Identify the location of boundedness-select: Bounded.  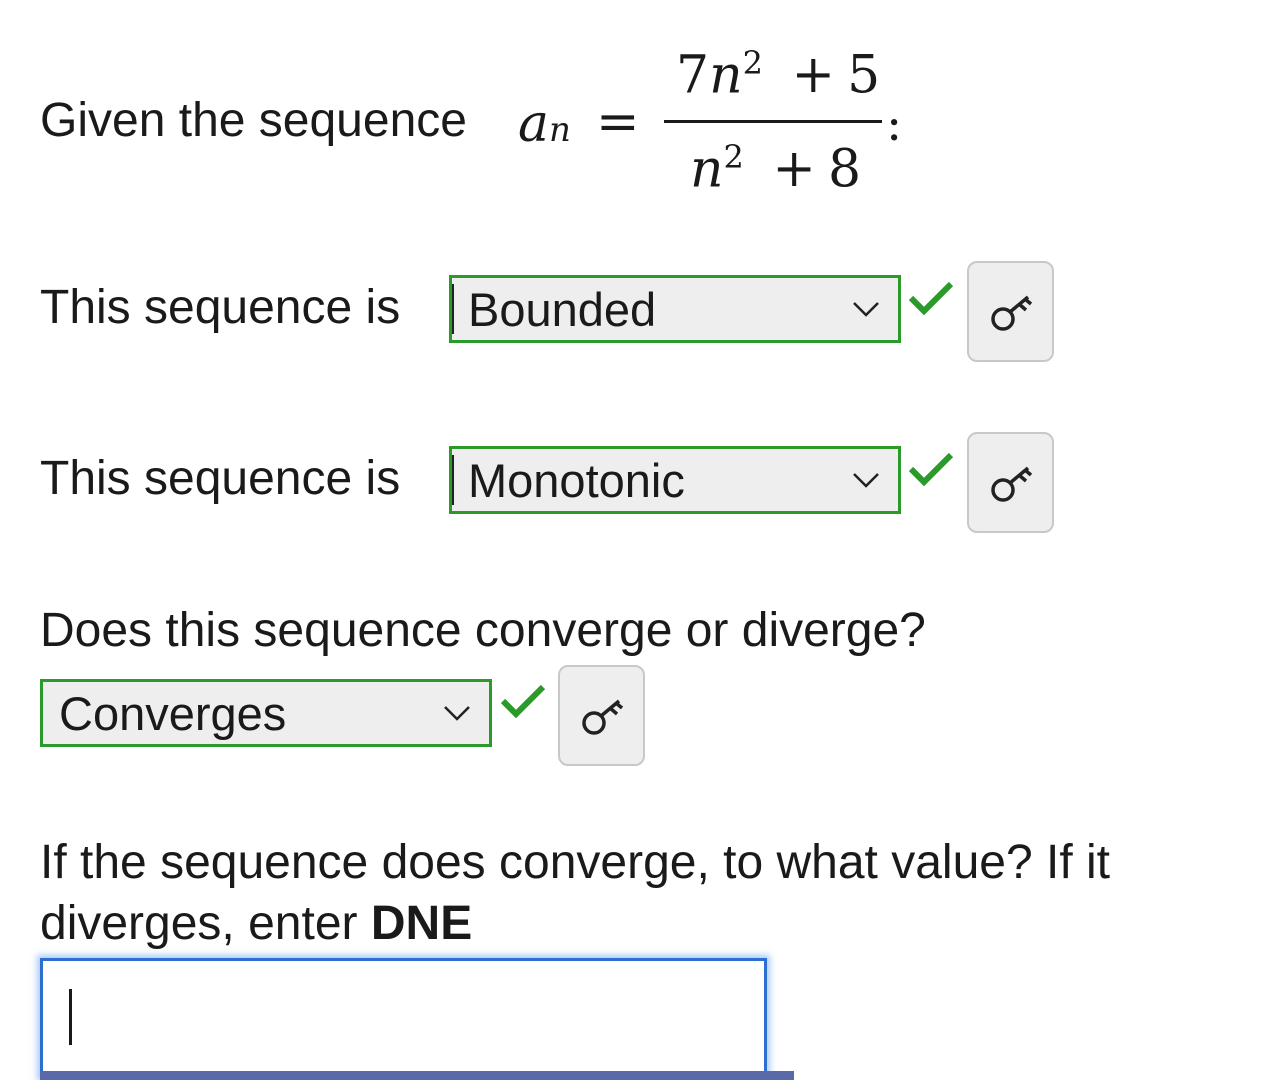
(675, 309).